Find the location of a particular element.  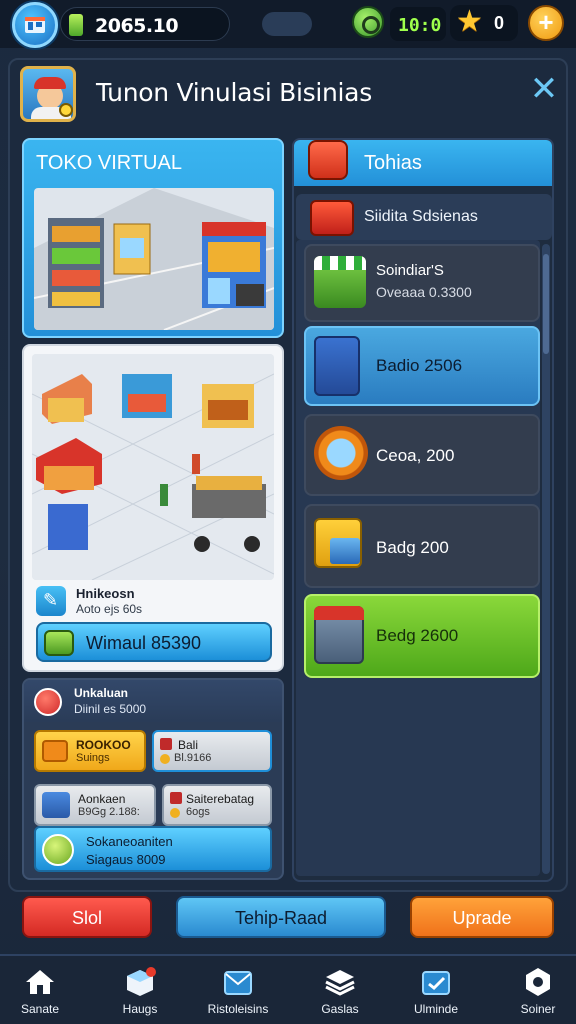

coin-icon is located at coordinates (165, 759).